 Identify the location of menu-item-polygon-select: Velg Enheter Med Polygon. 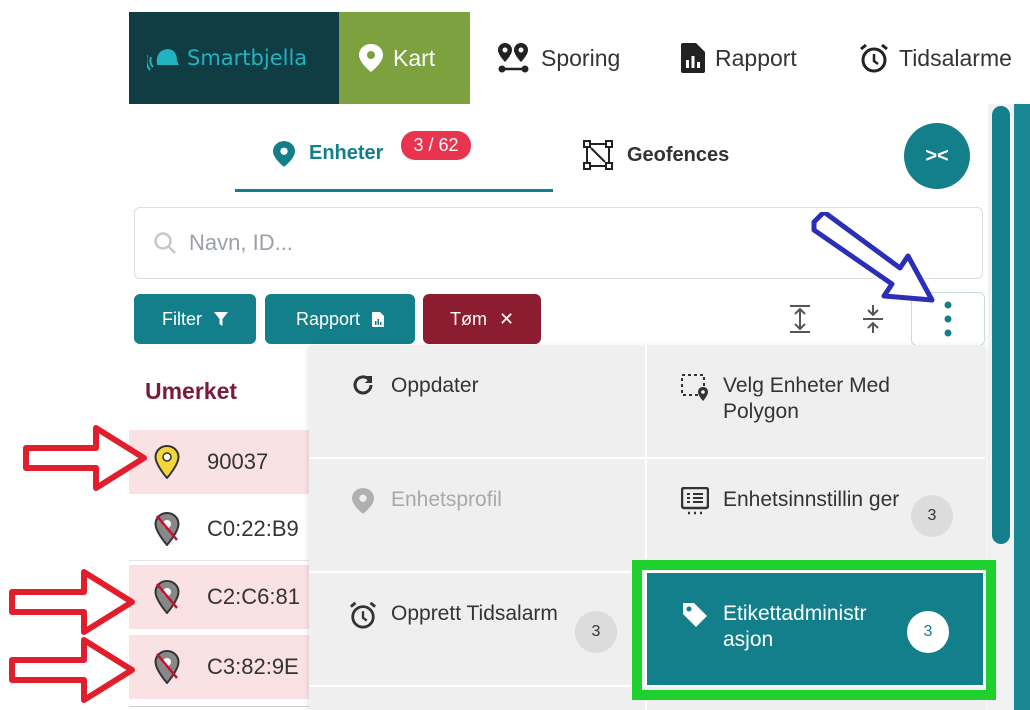
(815, 401).